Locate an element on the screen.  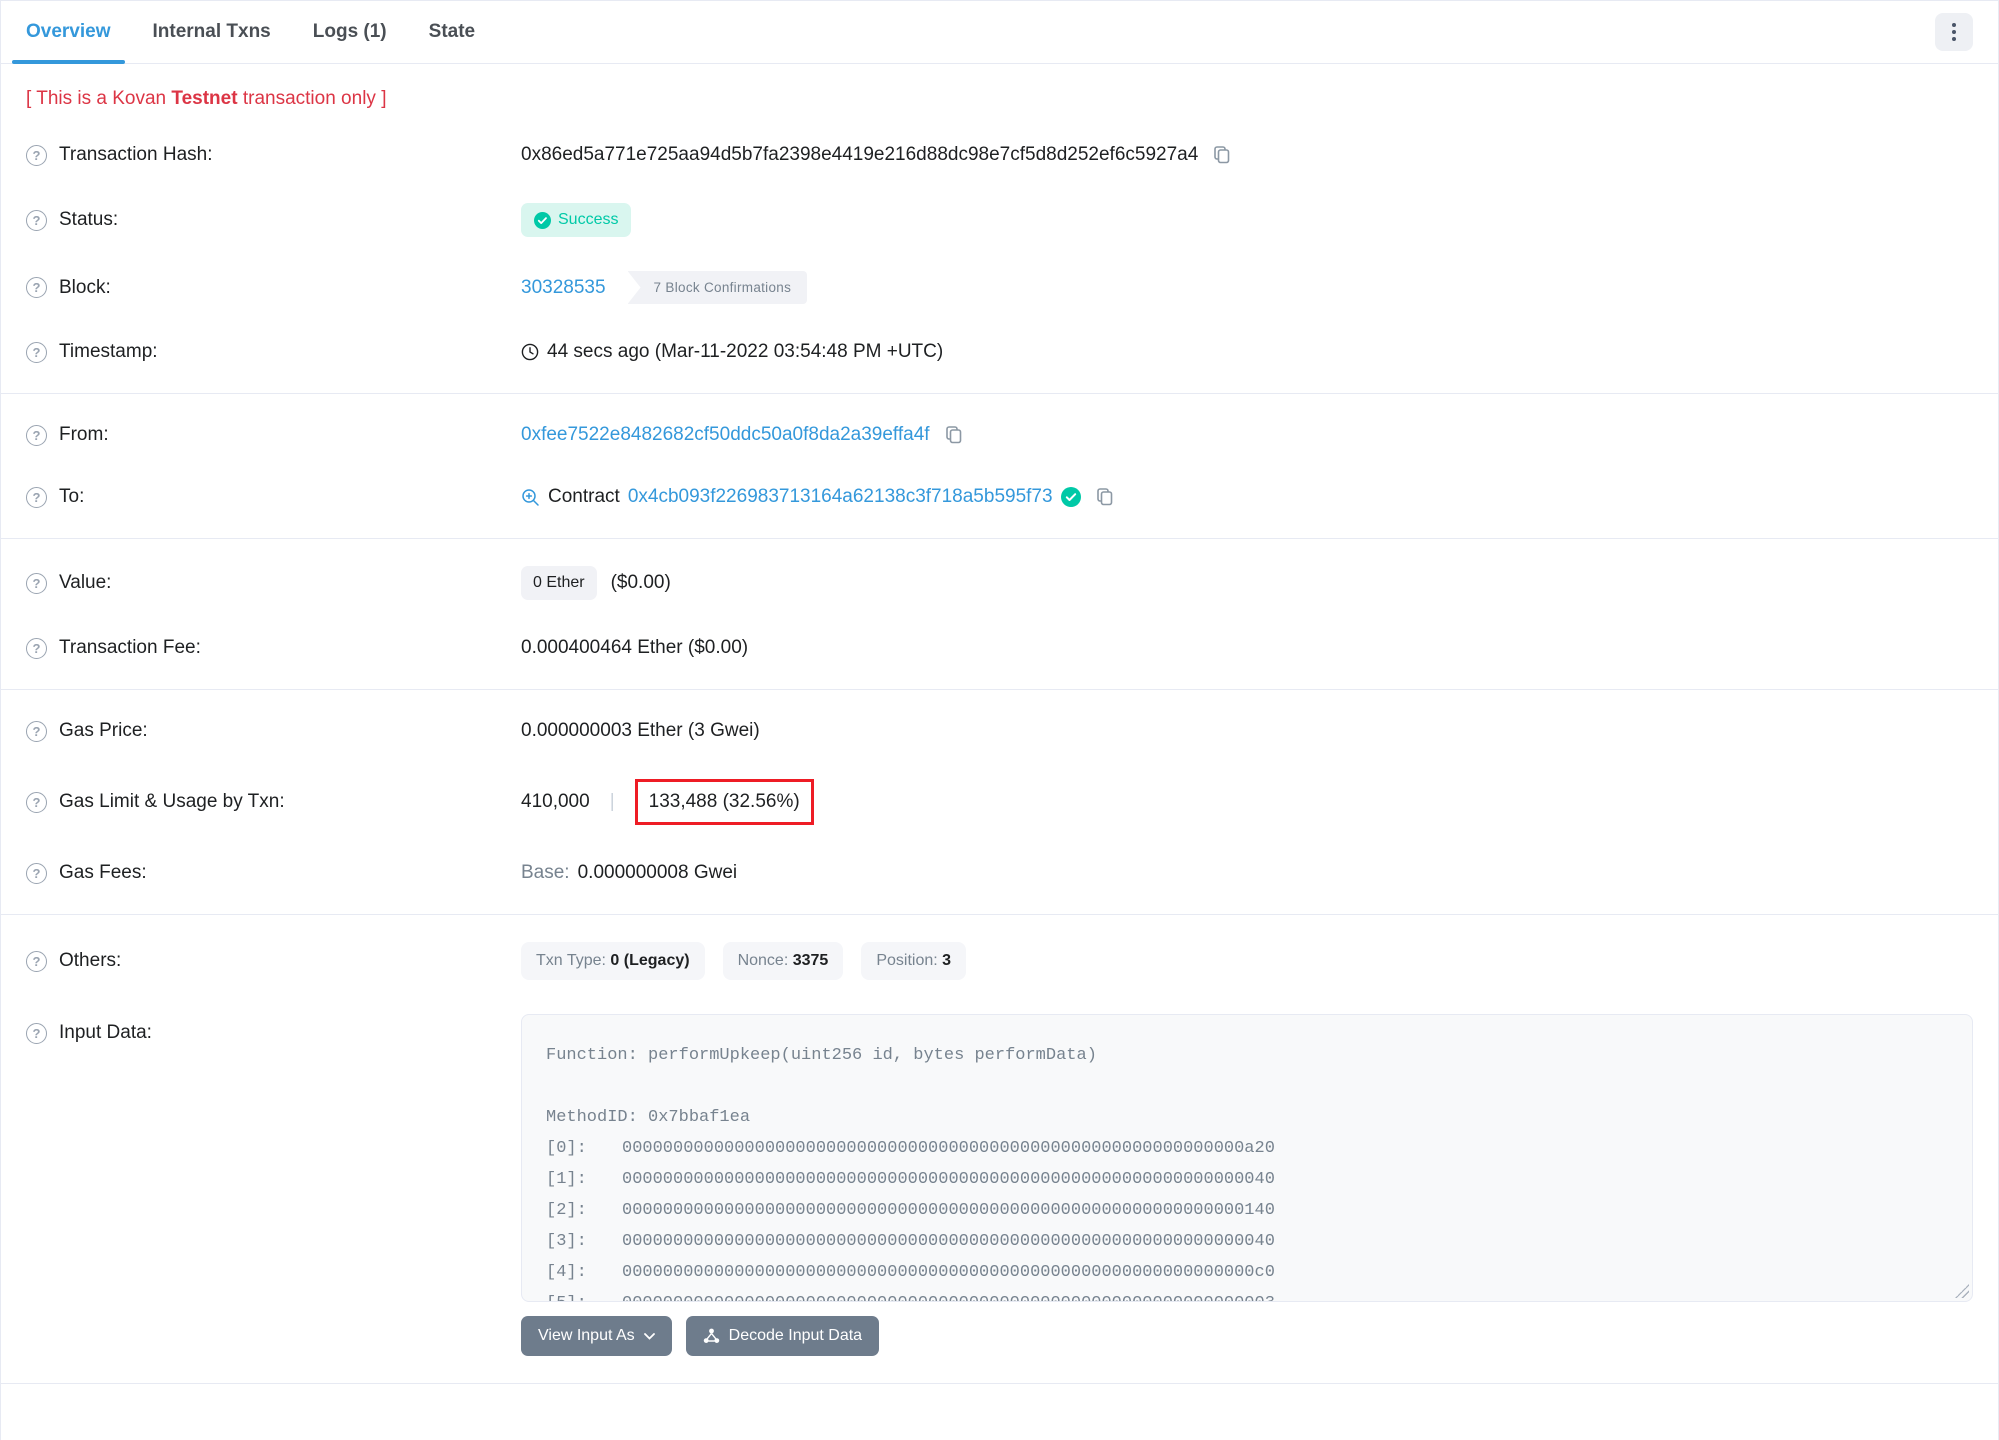
gas-fees-base-value: 0.000000008 Gwei is located at coordinates (657, 872).